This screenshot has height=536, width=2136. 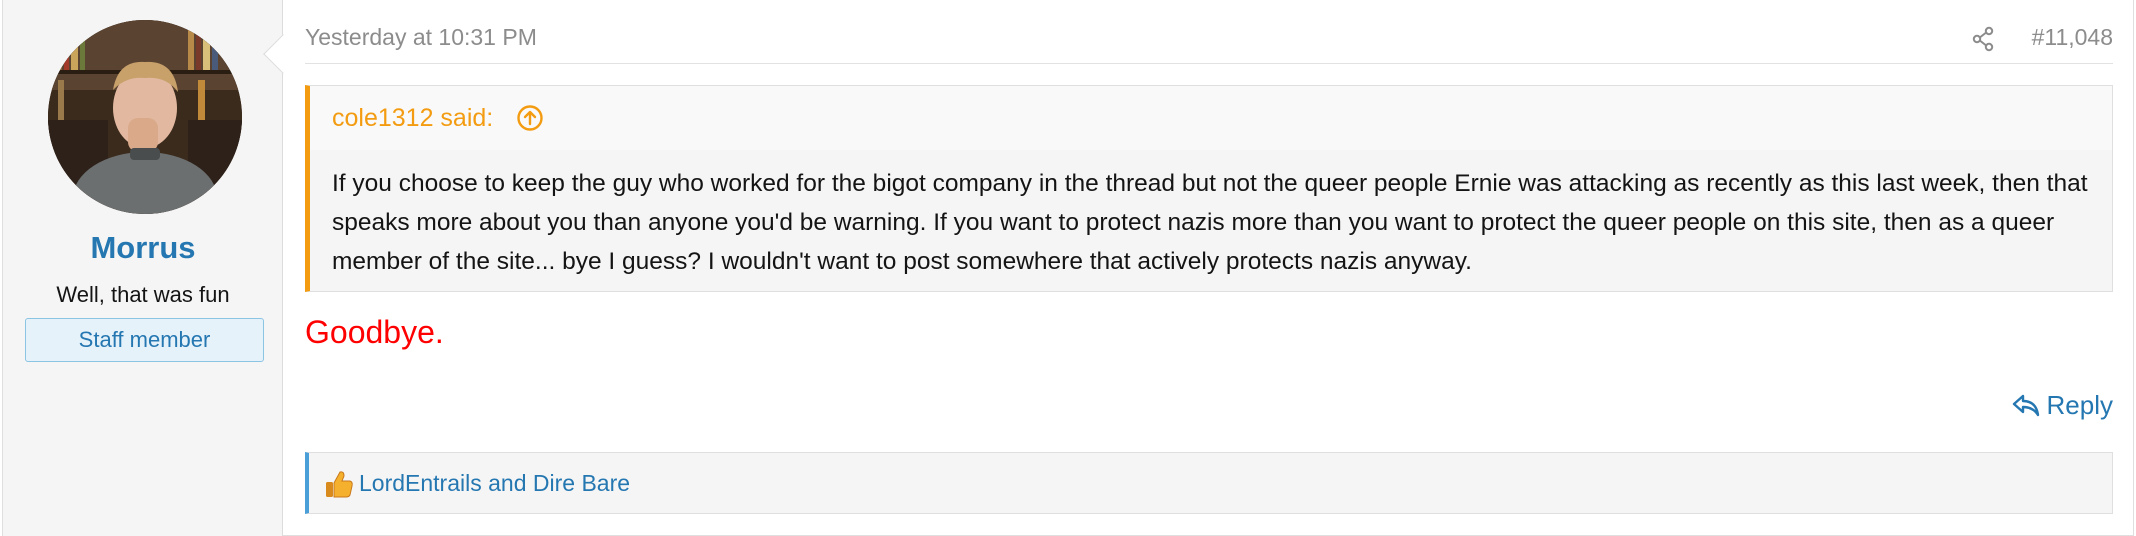 I want to click on avatar, so click(x=145, y=117).